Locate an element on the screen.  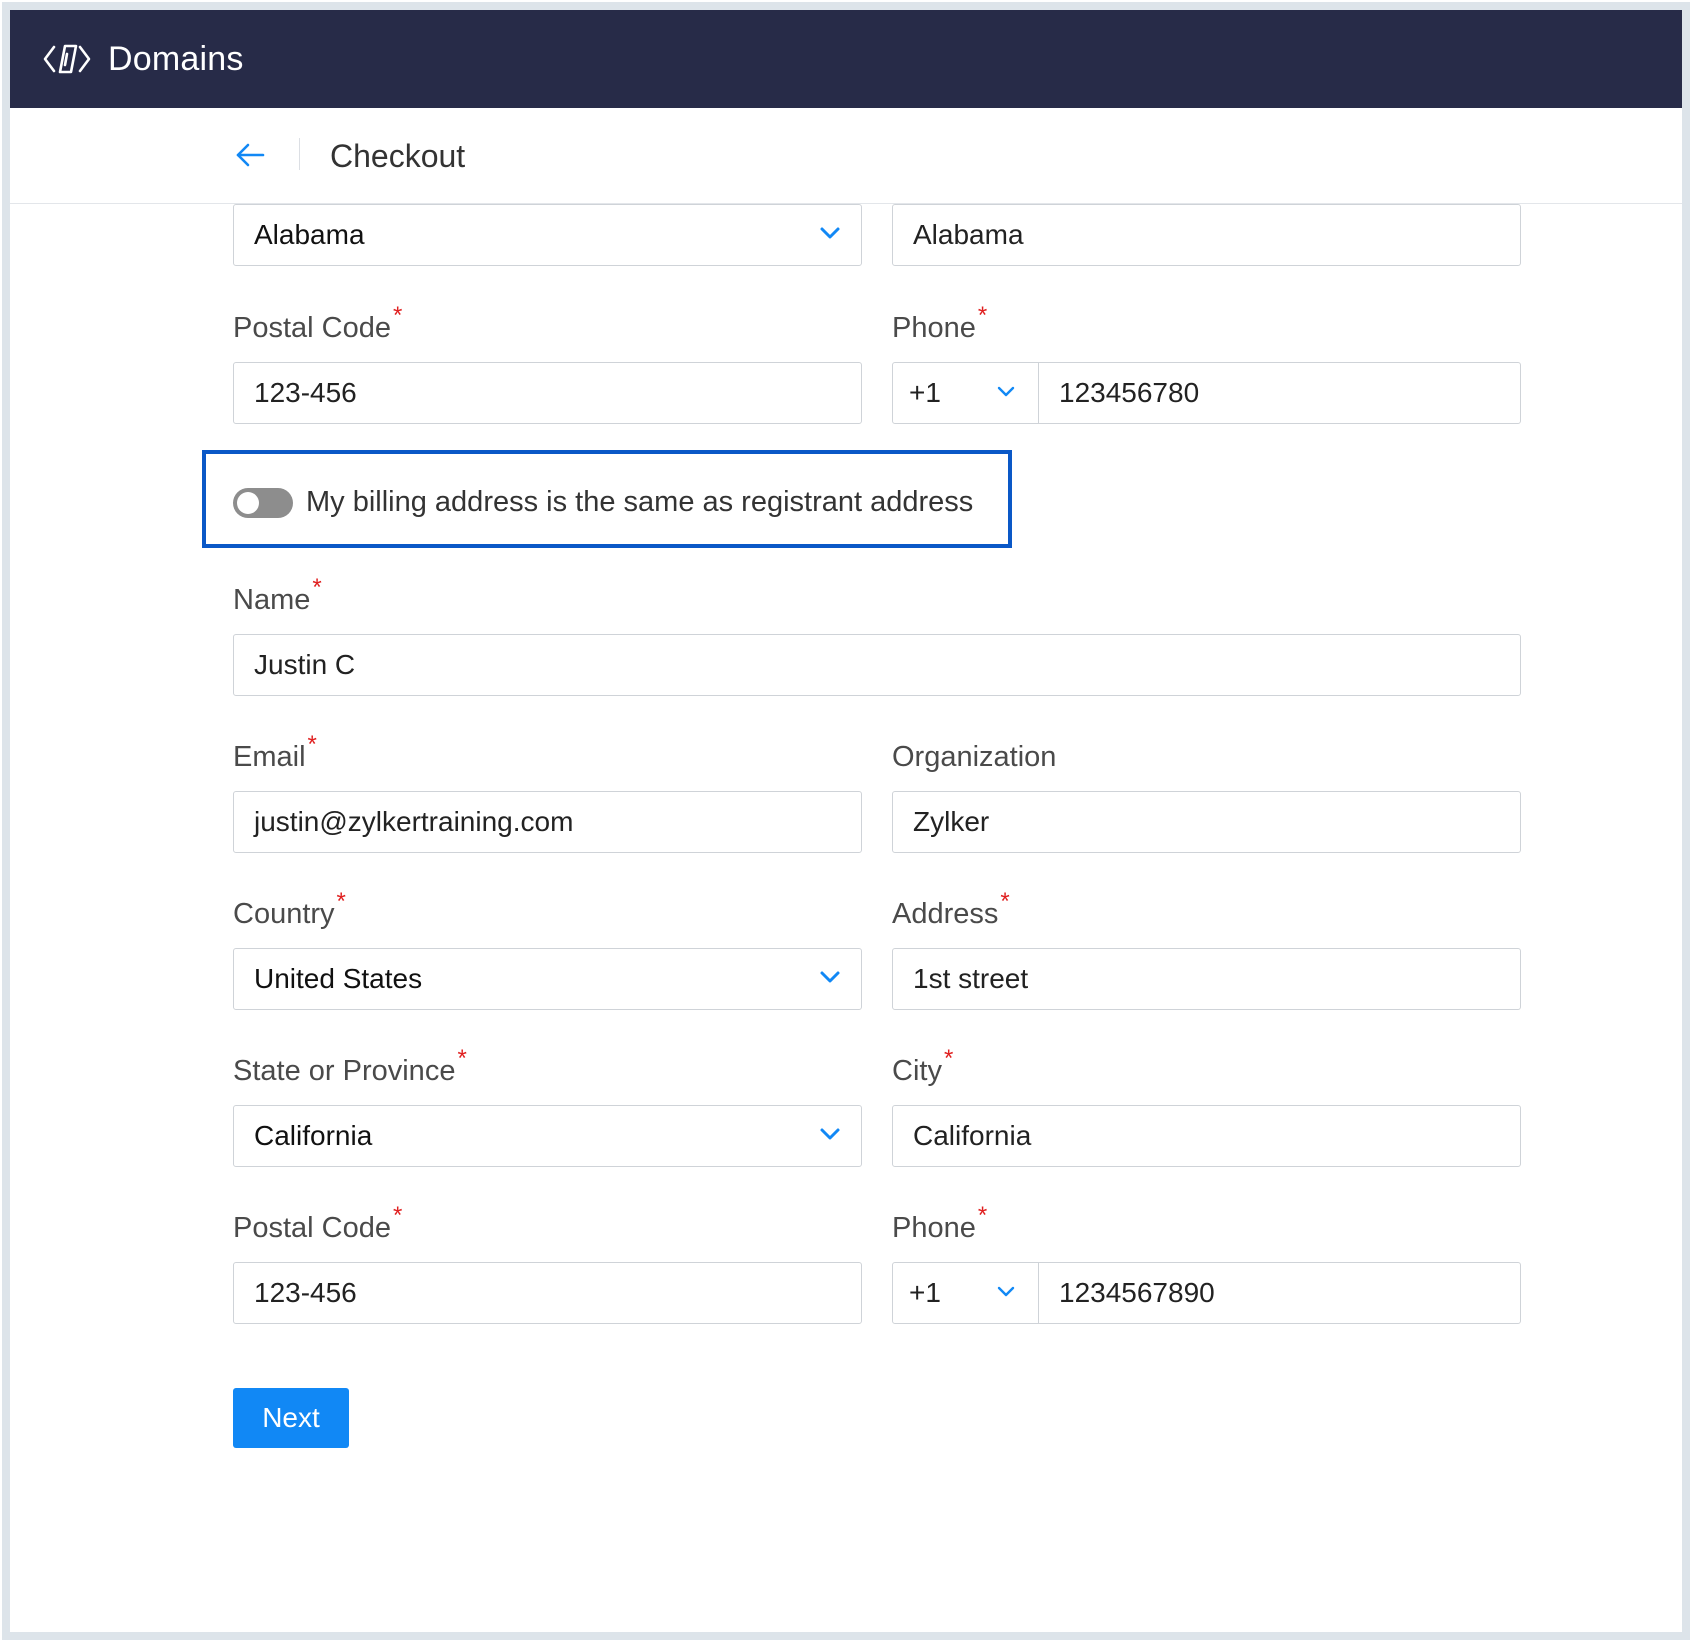
top-bar: Domains is located at coordinates (846, 59).